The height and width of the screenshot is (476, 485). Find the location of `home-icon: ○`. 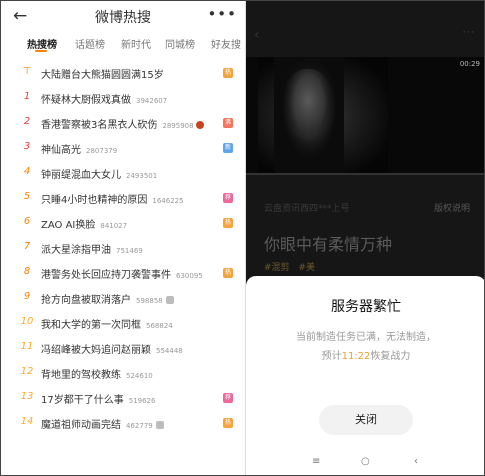

home-icon: ○ is located at coordinates (365, 461).